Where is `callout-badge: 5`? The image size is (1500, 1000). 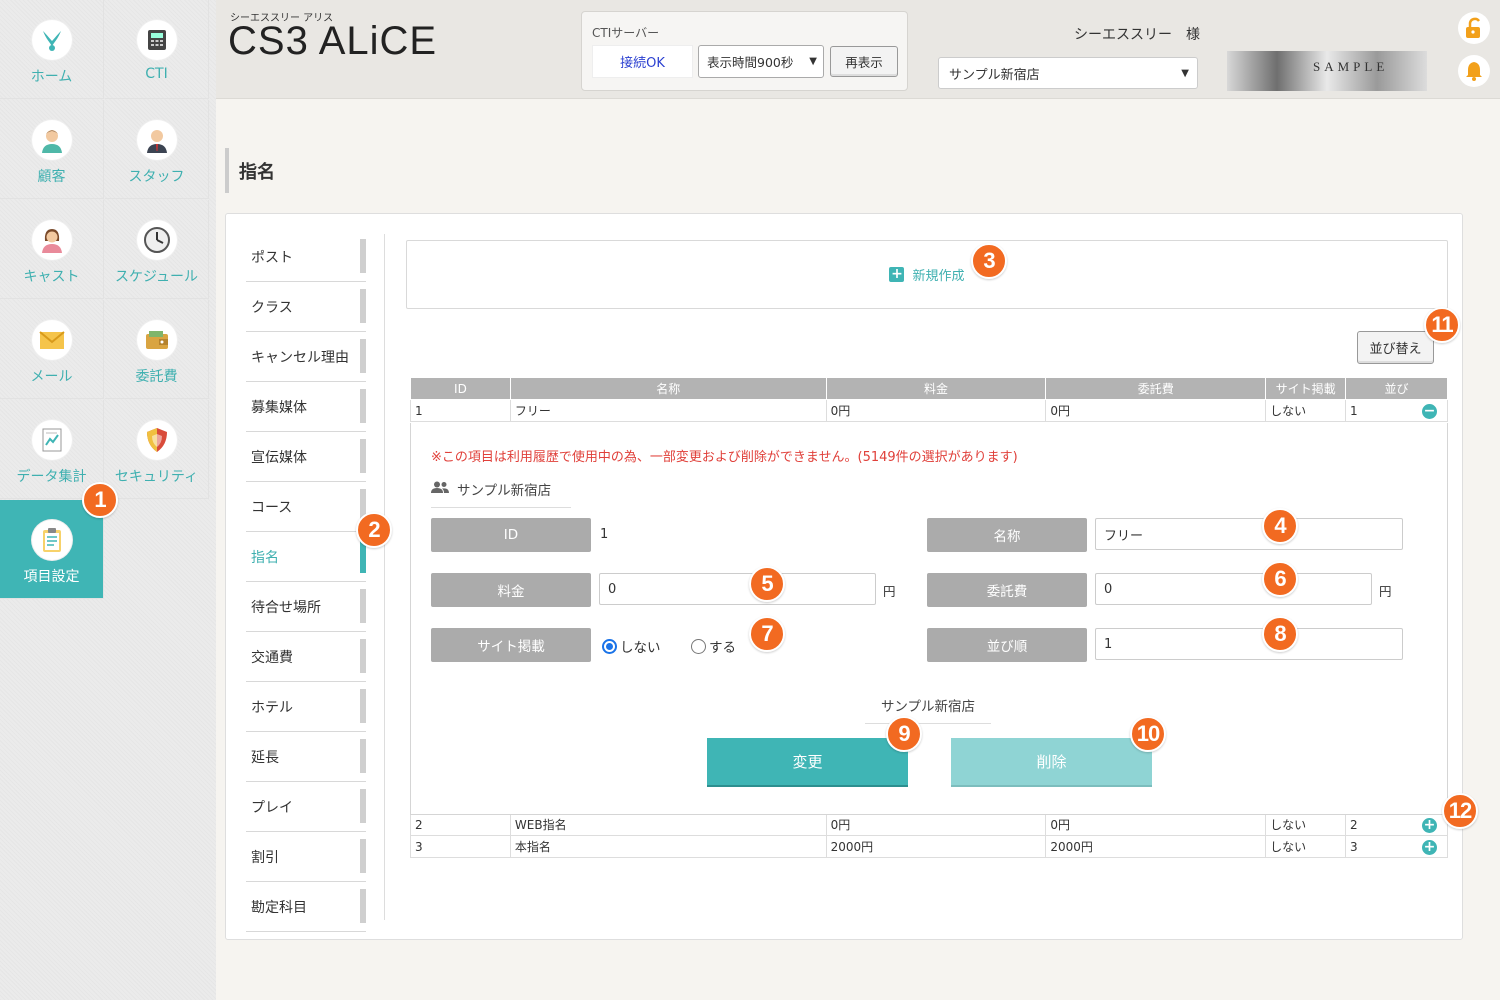 callout-badge: 5 is located at coordinates (767, 584).